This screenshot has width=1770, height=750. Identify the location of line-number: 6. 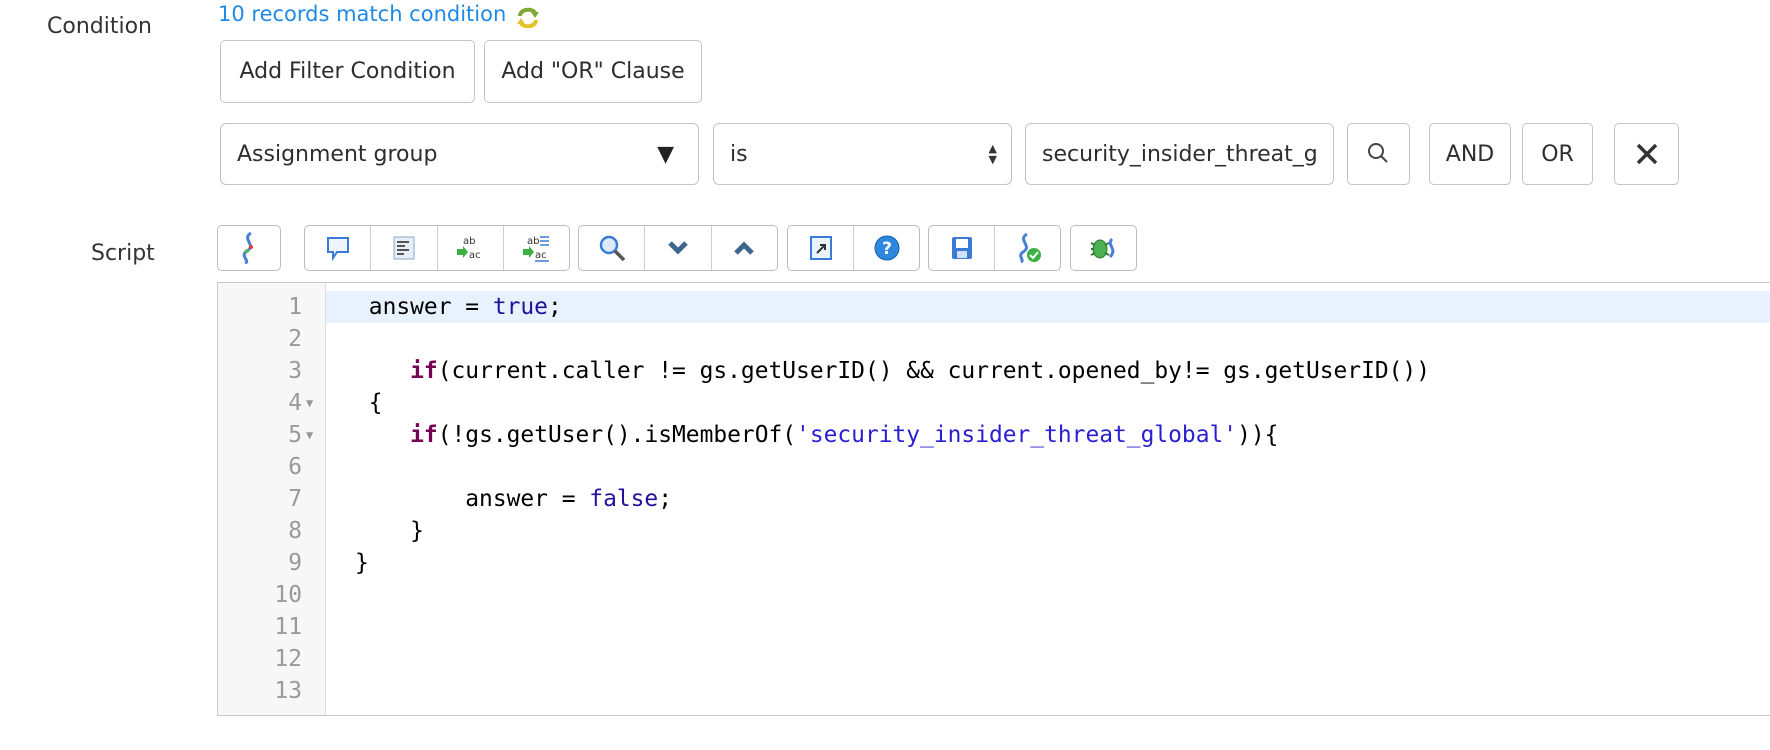
(295, 467).